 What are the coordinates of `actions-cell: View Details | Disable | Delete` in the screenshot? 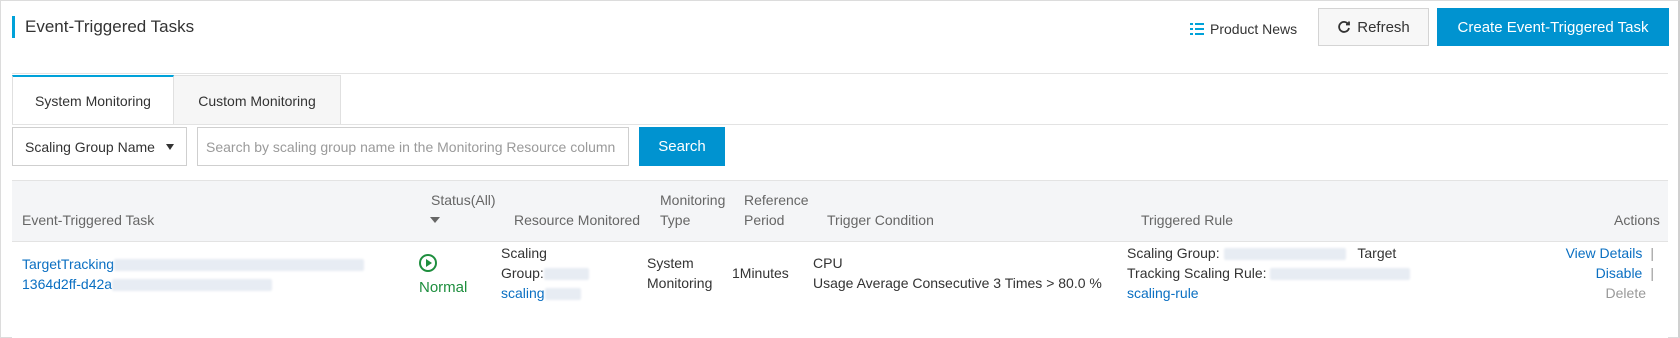 It's located at (1610, 273).